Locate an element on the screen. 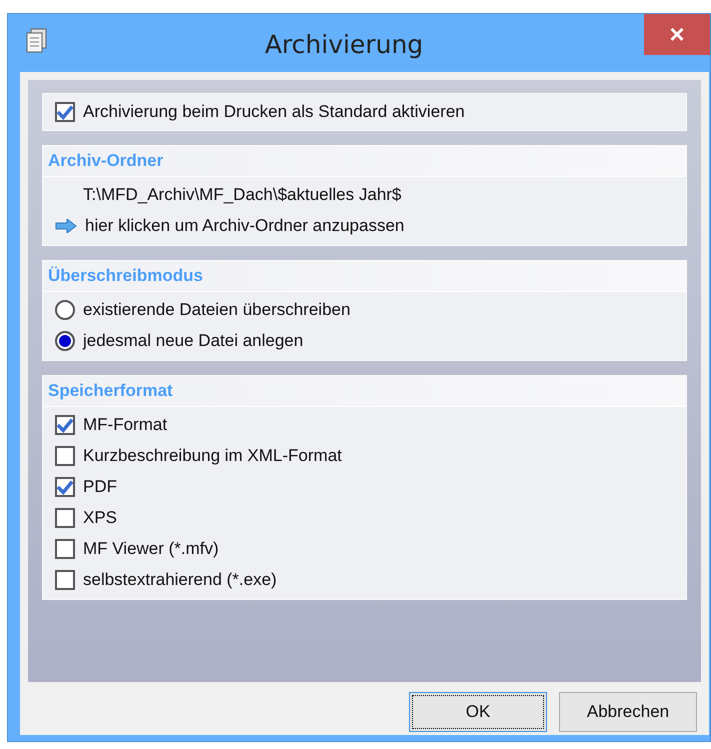 This screenshot has height=749, width=711. document-icon is located at coordinates (37, 41).